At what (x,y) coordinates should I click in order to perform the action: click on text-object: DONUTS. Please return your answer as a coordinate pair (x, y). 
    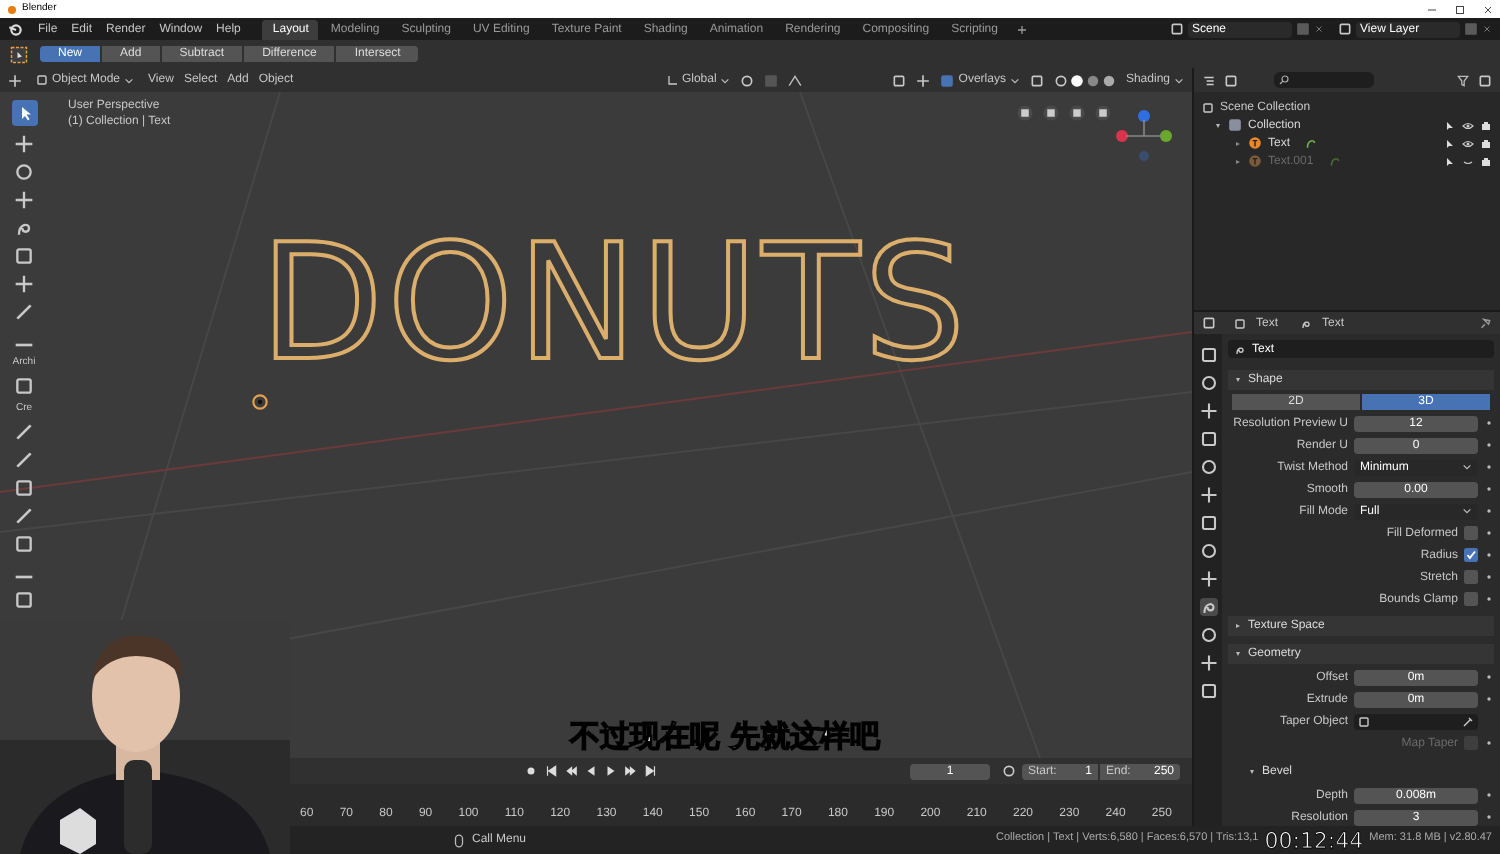
    Looking at the image, I should click on (615, 304).